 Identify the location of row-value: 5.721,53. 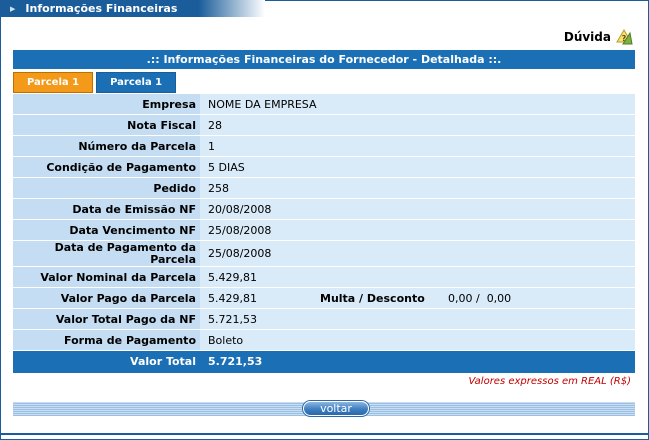
(417, 319).